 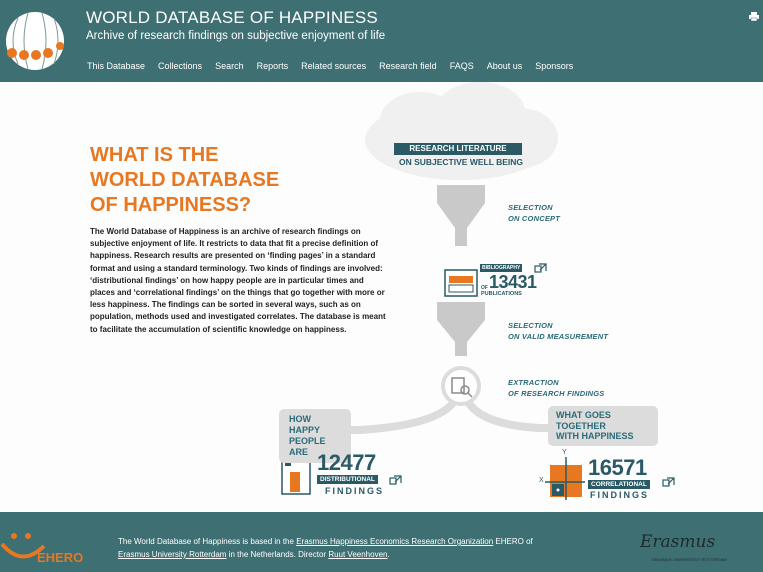 What do you see at coordinates (534, 218) in the screenshot?
I see `step1-line2: ON CONCEPT` at bounding box center [534, 218].